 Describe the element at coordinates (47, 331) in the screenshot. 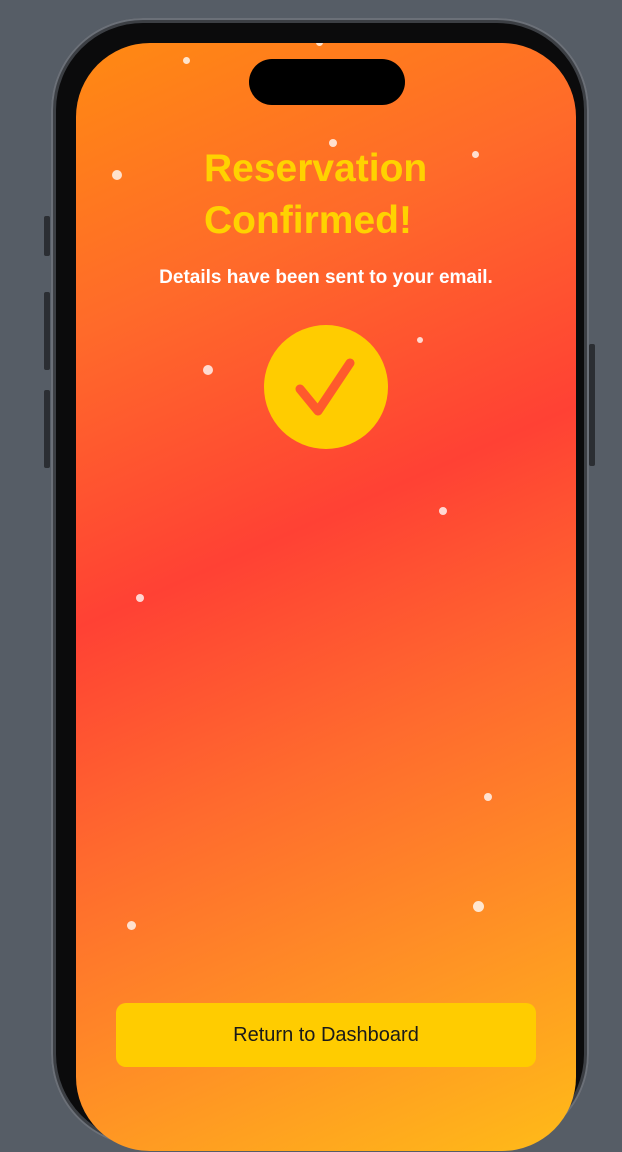

I see `volume-up-button` at that location.